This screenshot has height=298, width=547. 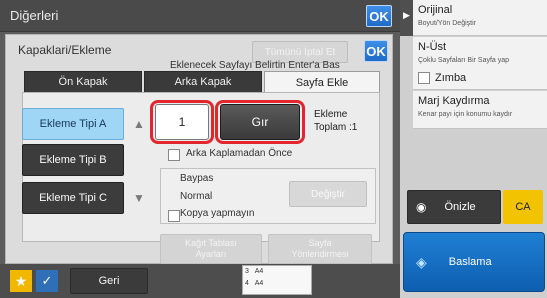 I want to click on mini-row: 4 A4, so click(x=254, y=283).